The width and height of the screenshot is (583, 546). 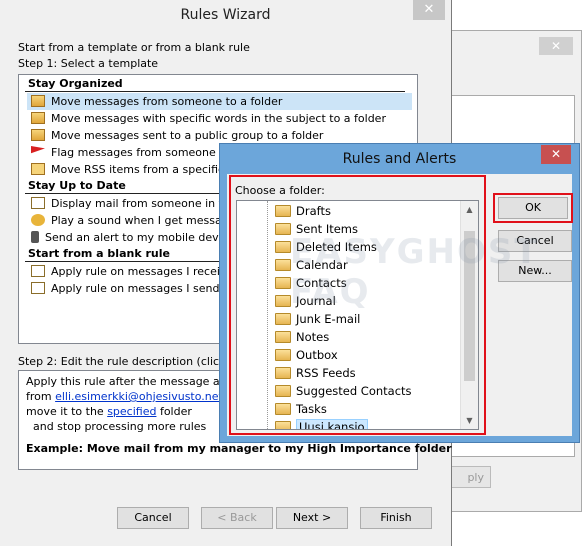 I want to click on group-heading: Stay Organized, so click(x=75, y=83).